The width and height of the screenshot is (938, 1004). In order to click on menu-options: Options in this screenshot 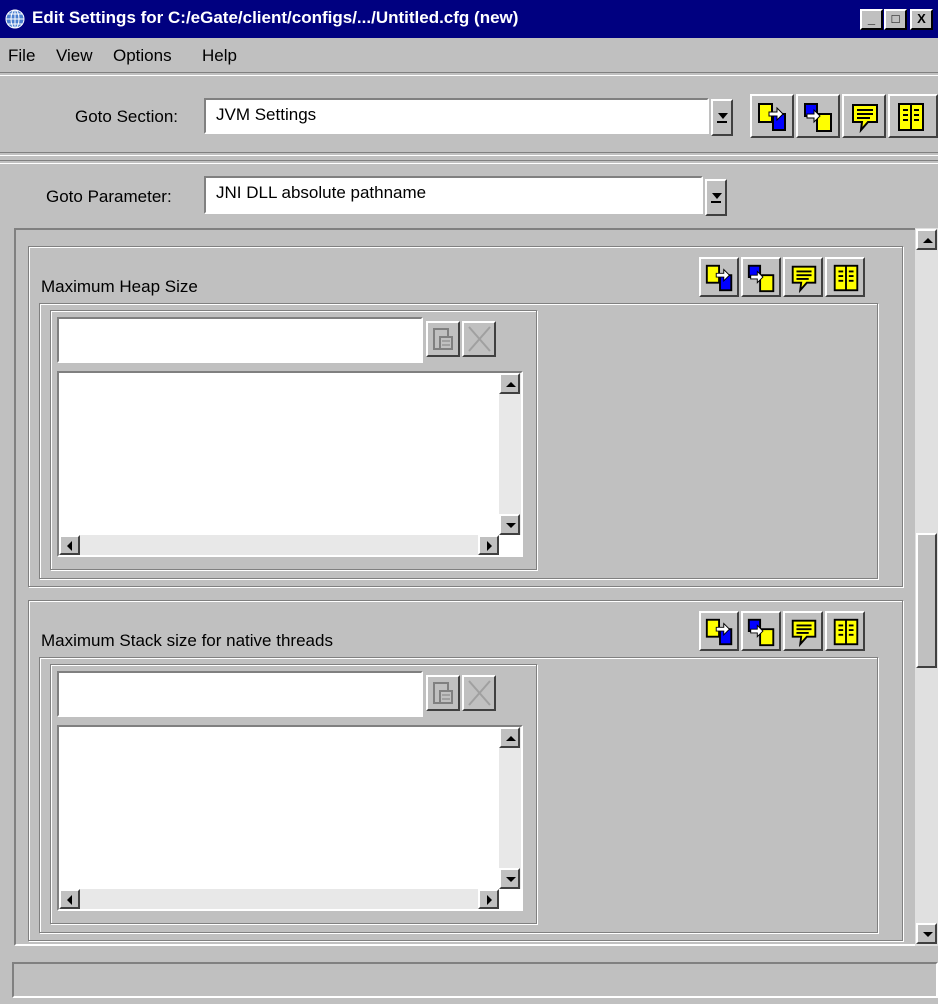, I will do `click(142, 56)`.